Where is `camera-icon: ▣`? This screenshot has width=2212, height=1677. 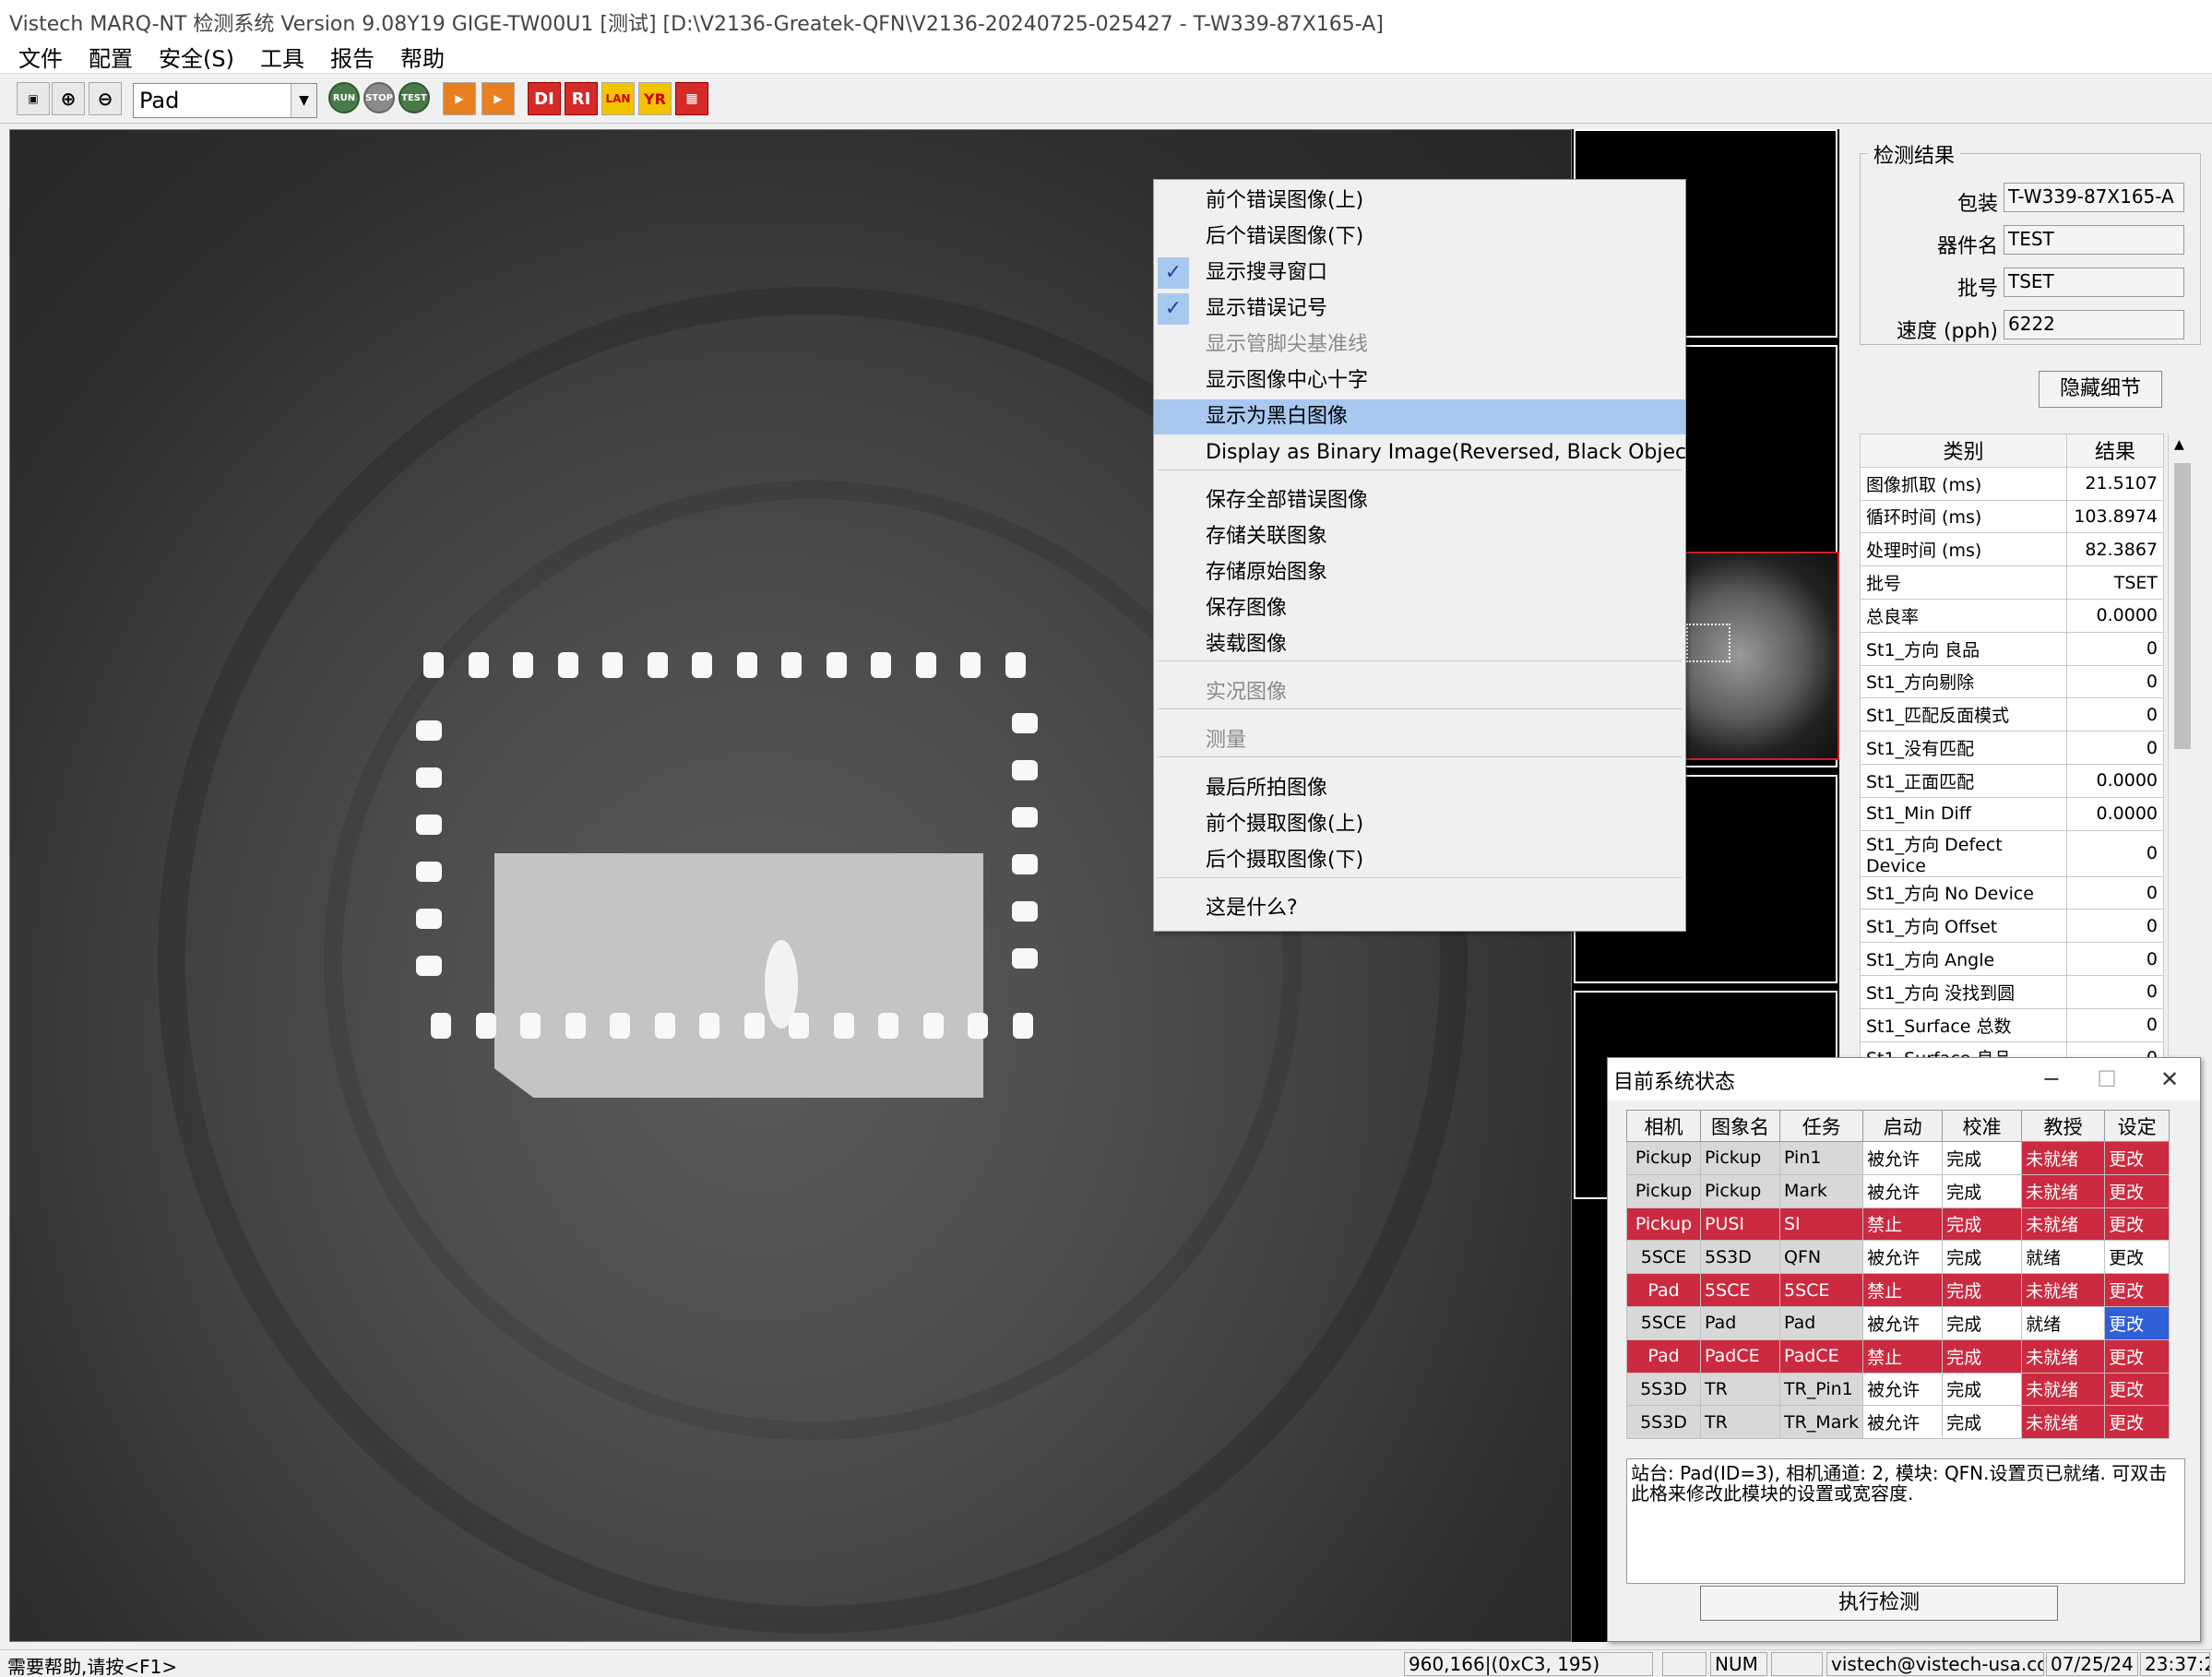
camera-icon: ▣ is located at coordinates (33, 98).